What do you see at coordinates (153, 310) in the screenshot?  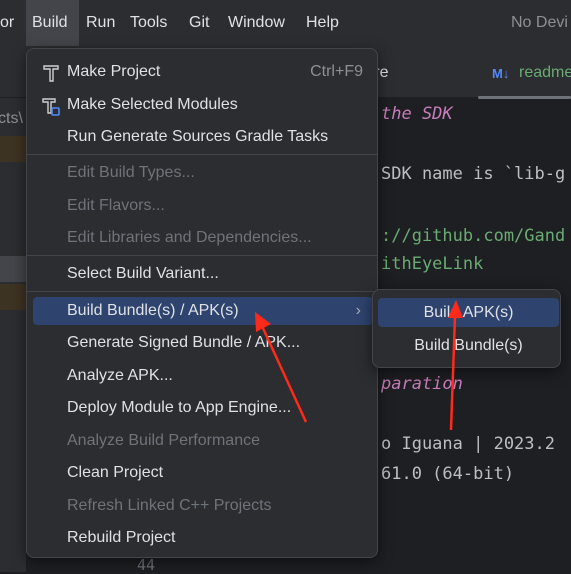 I see `menu-item-label: Build Bundle(s) / APK(s)` at bounding box center [153, 310].